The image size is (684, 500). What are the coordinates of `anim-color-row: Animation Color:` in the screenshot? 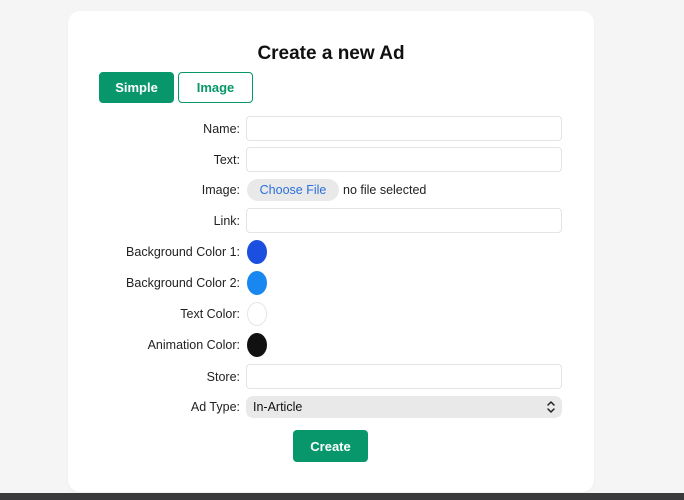 It's located at (331, 345).